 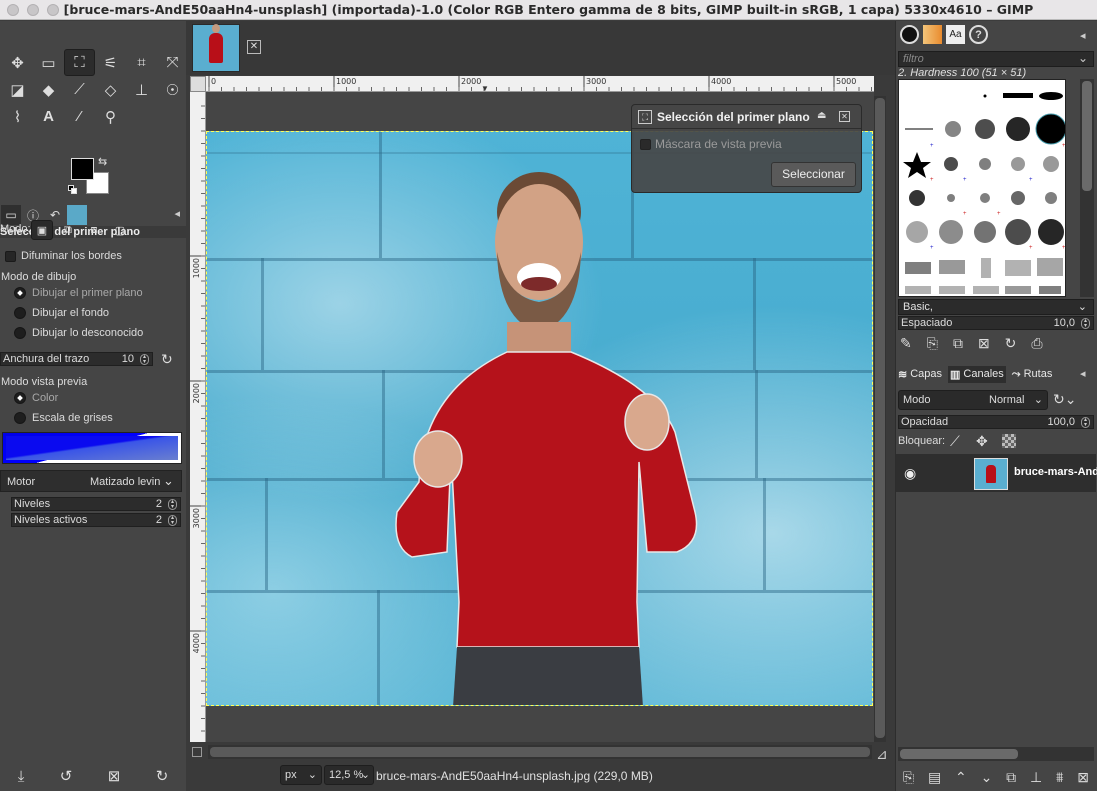 What do you see at coordinates (42, 230) in the screenshot?
I see `mode-replace-icon: ▣` at bounding box center [42, 230].